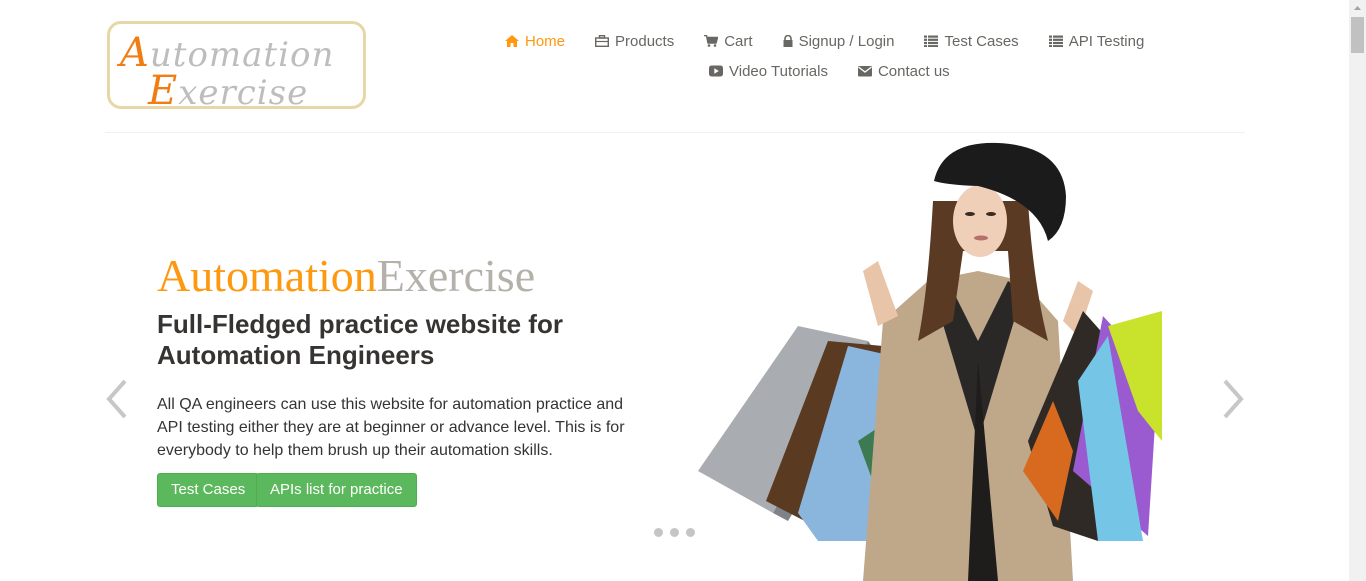 The width and height of the screenshot is (1366, 581). Describe the element at coordinates (1357, 290) in the screenshot. I see `page-scrollbar` at that location.